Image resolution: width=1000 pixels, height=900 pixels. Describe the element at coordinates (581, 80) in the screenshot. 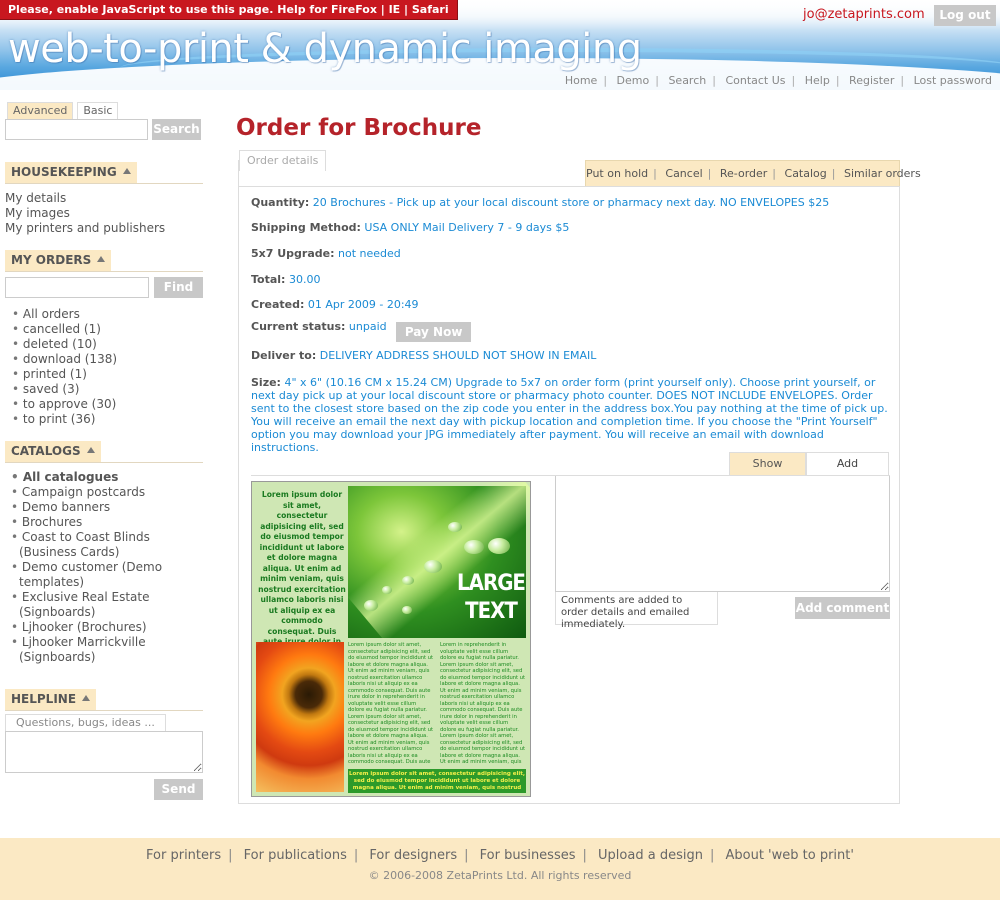

I see `nav-home: Home` at that location.